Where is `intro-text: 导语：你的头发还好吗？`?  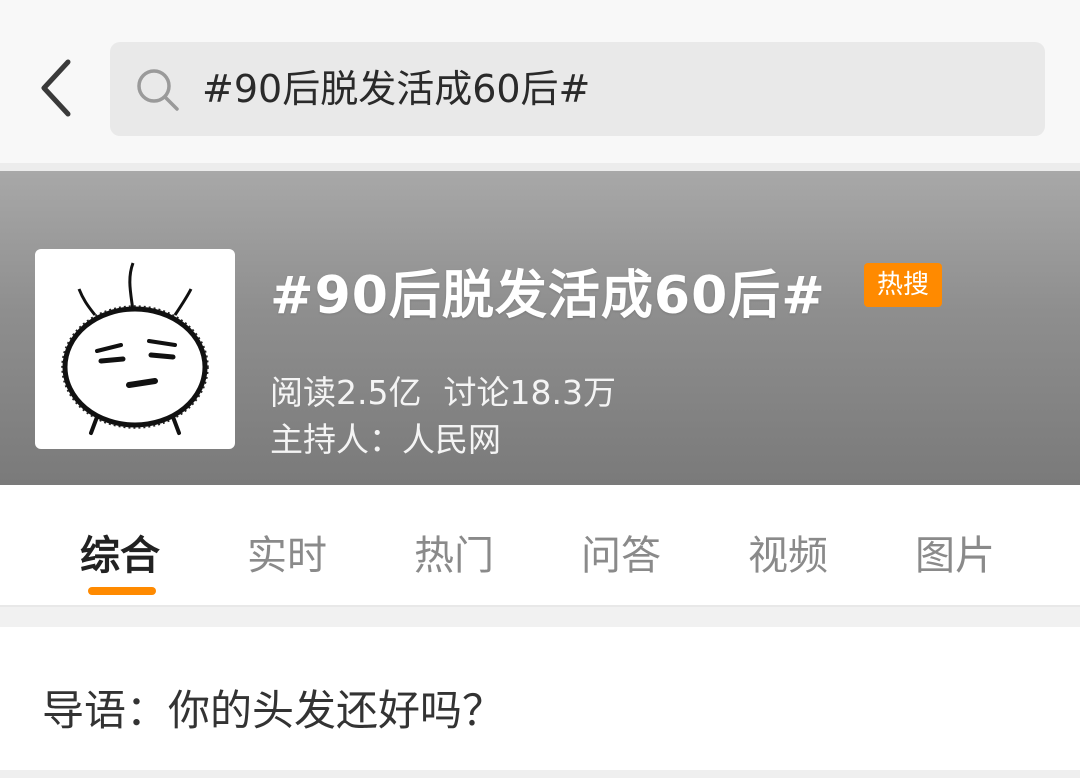 intro-text: 导语：你的头发还好吗？ is located at coordinates (273, 710).